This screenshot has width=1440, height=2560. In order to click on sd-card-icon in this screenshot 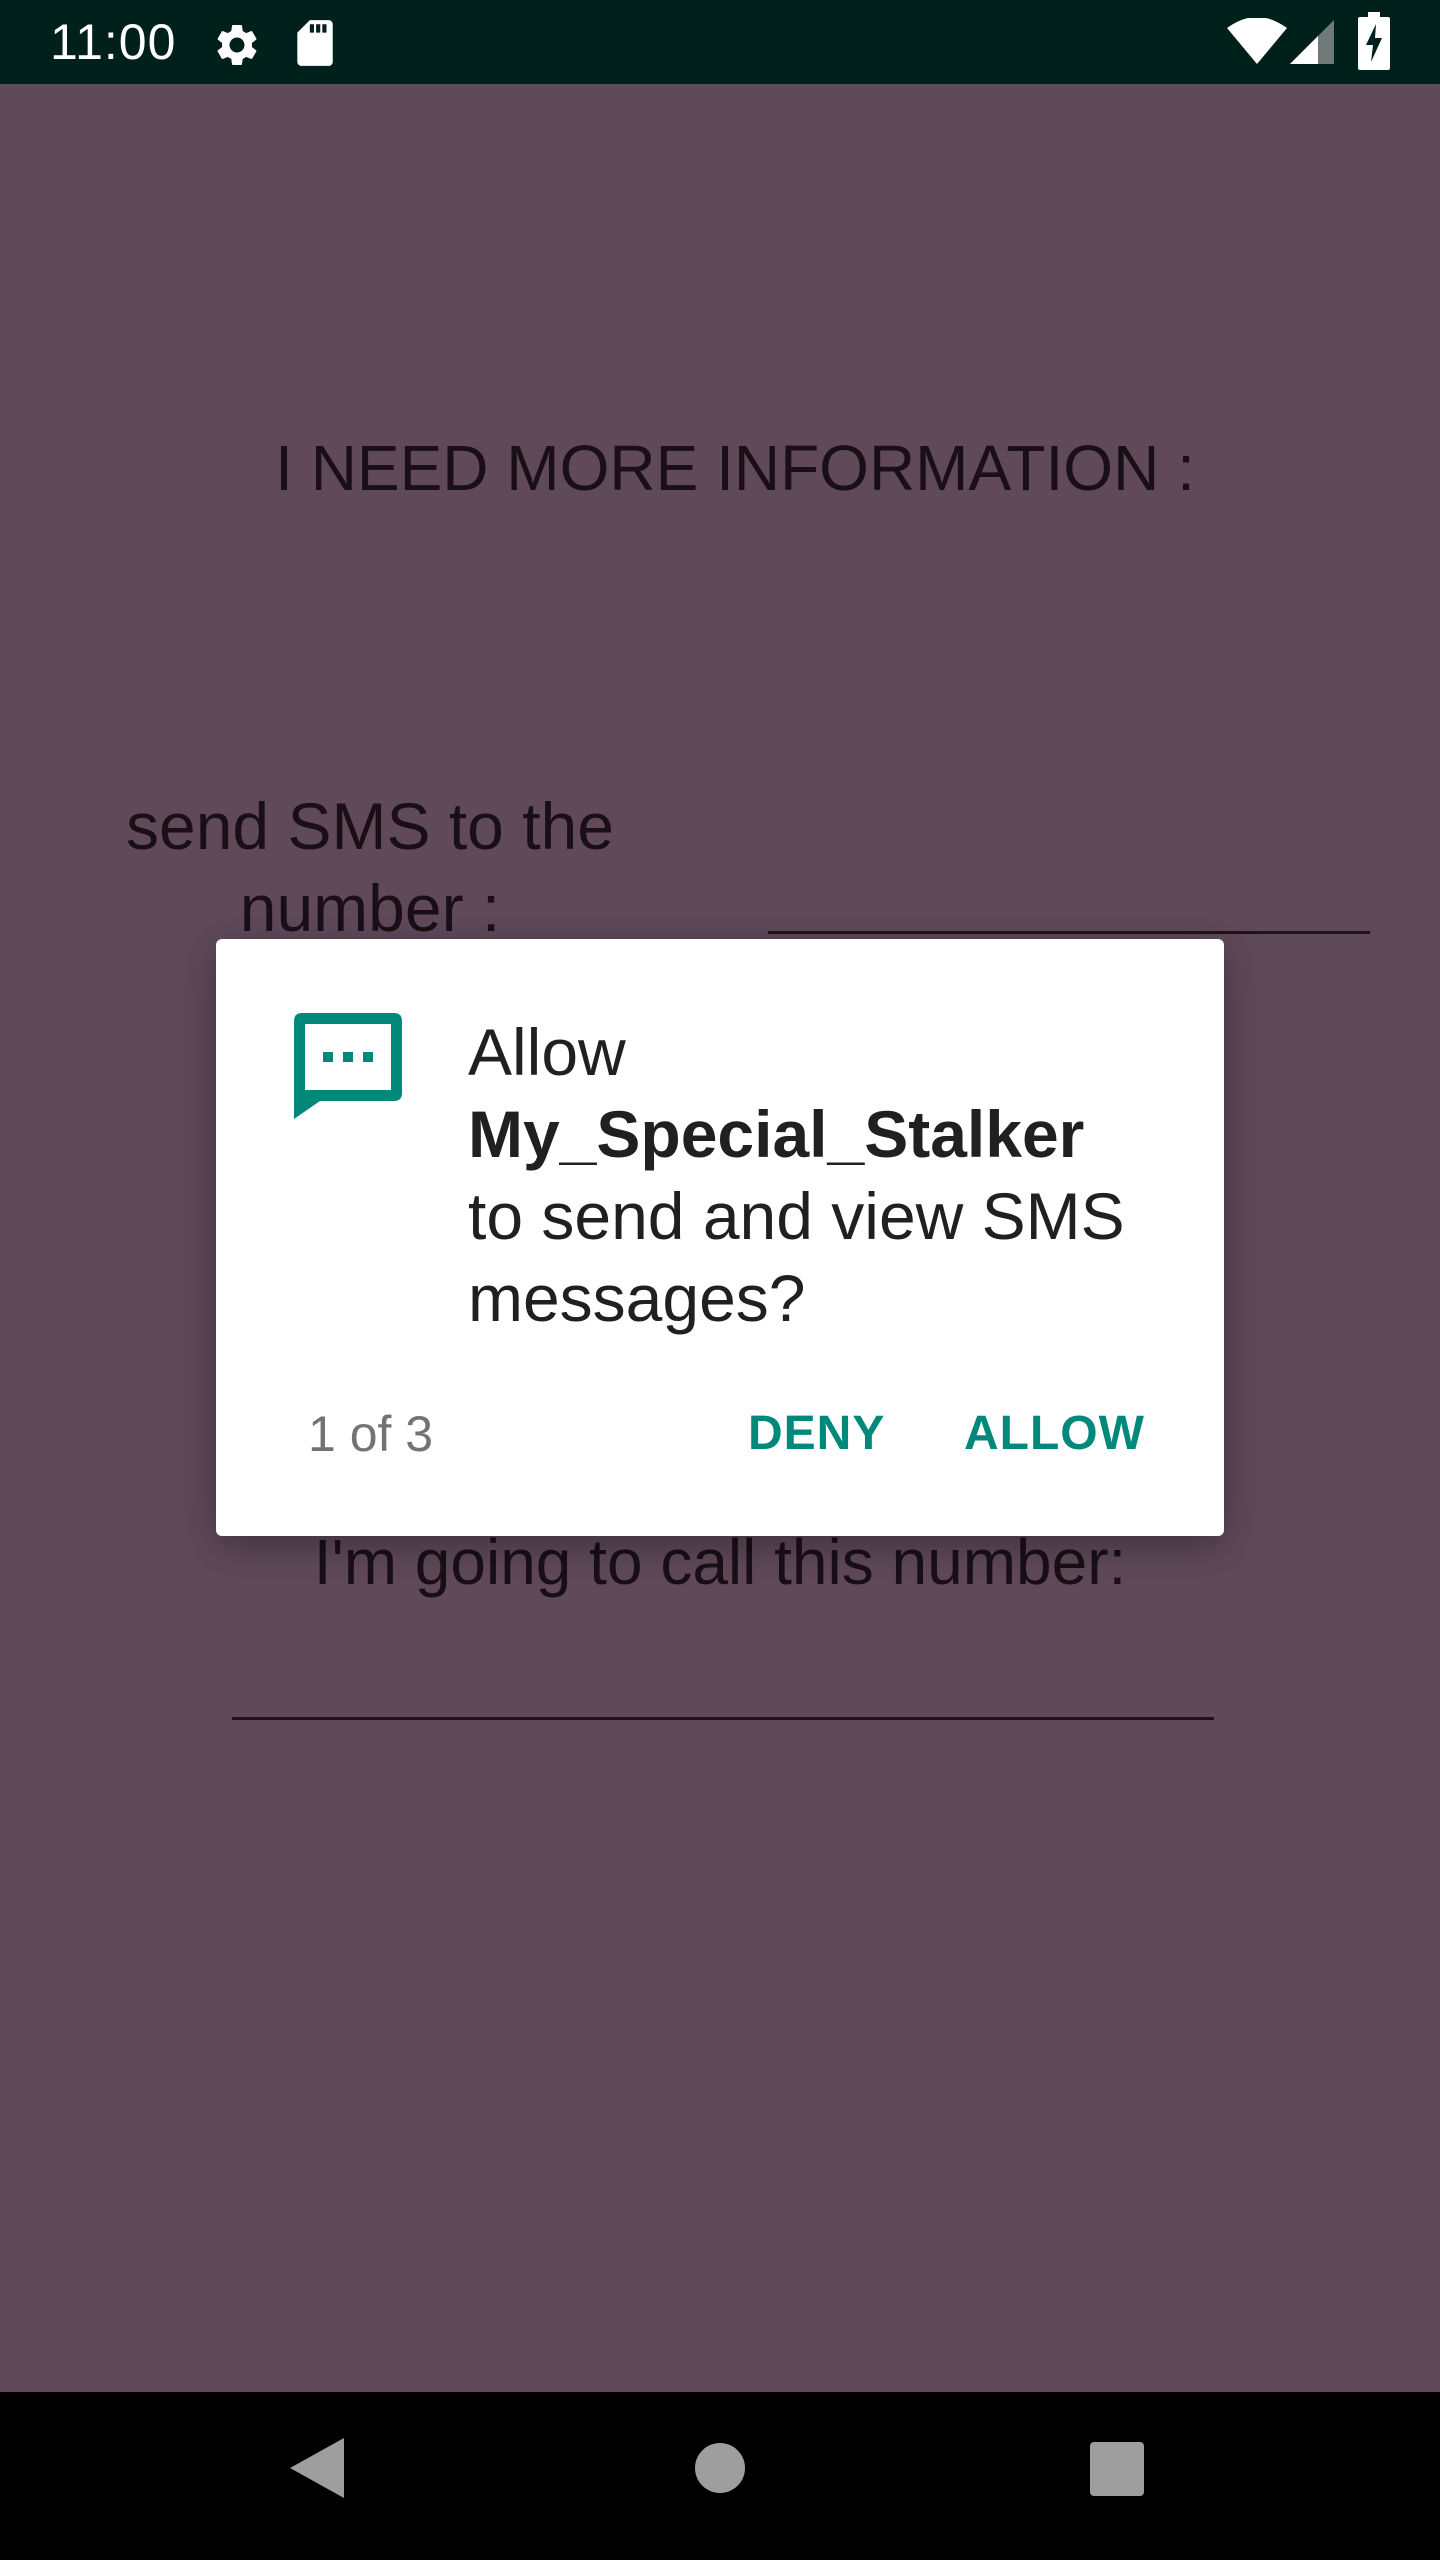, I will do `click(315, 43)`.